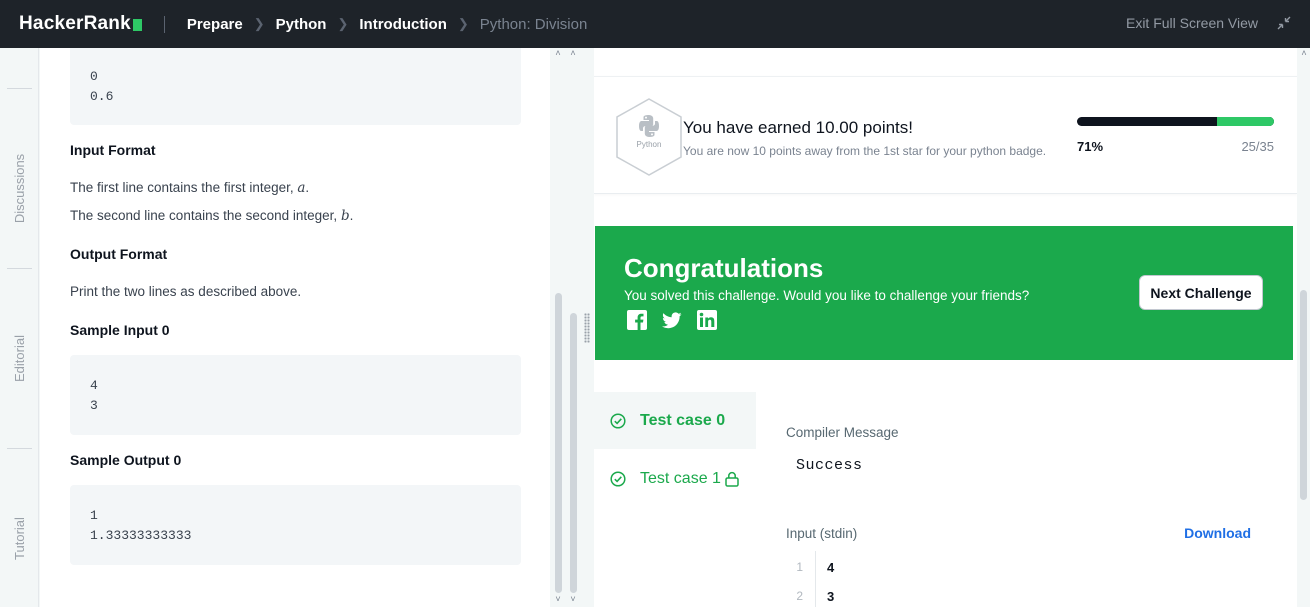  Describe the element at coordinates (649, 144) in the screenshot. I see `badge-label: Python` at that location.